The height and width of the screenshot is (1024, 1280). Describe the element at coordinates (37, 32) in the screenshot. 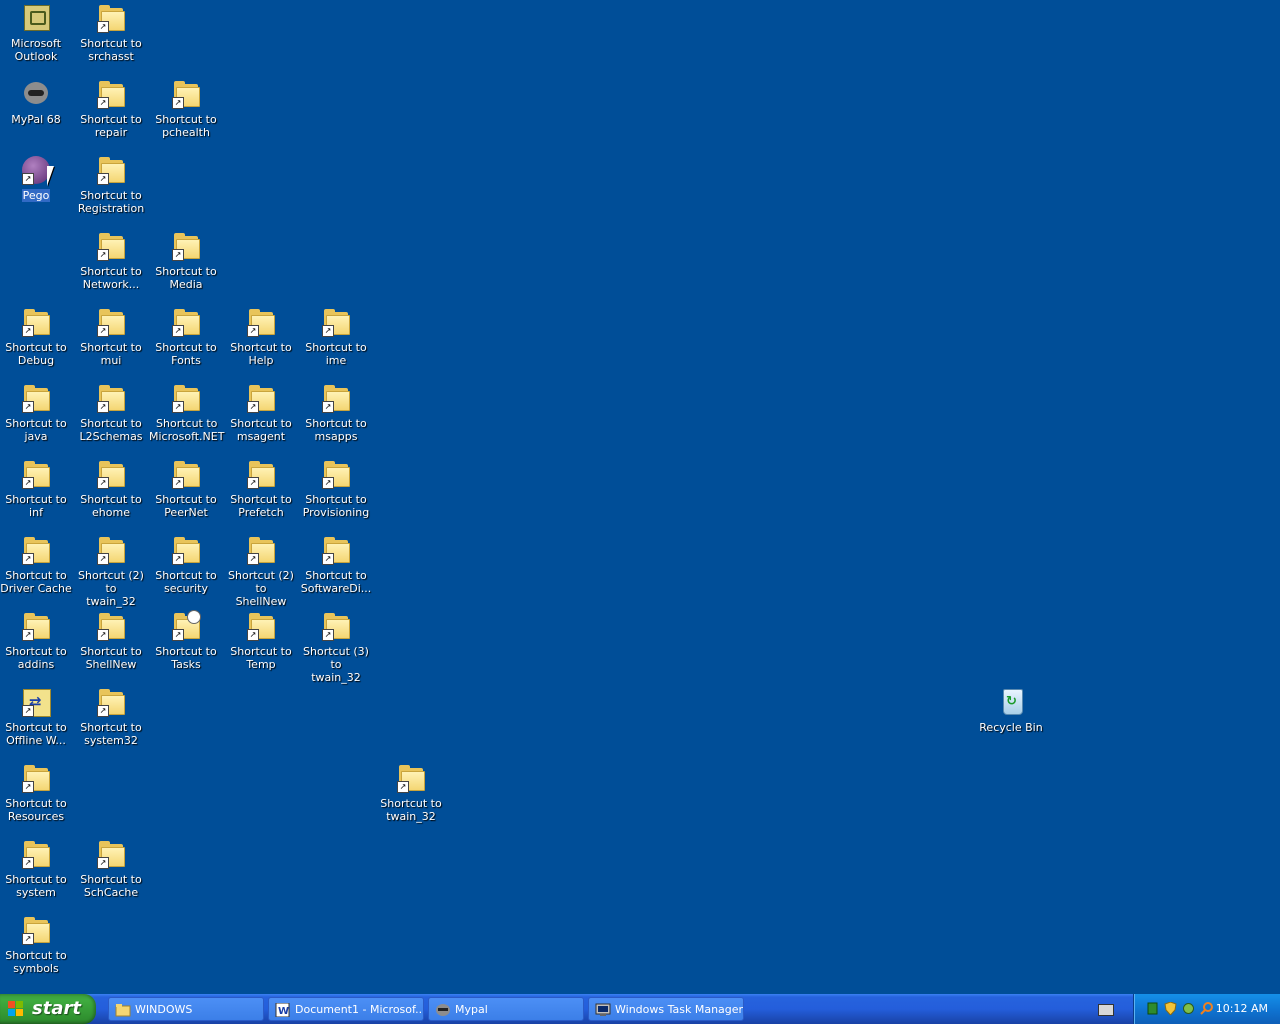

I see `desktop-icon-outlook: Microsoft Outlook` at that location.